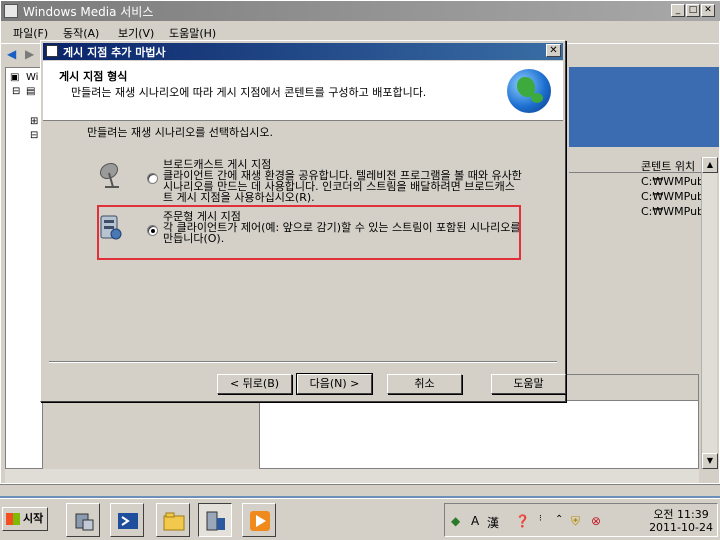  What do you see at coordinates (136, 33) in the screenshot?
I see `menu-view: 보기(V)` at bounding box center [136, 33].